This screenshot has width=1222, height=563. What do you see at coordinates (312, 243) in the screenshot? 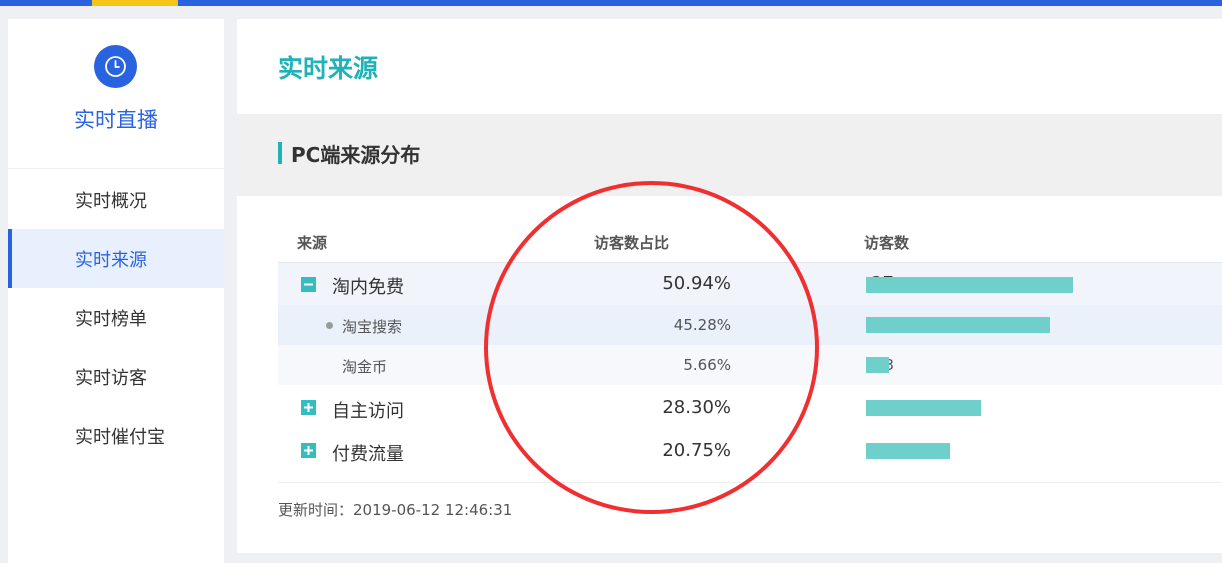
I see `column-header-source: 来源` at bounding box center [312, 243].